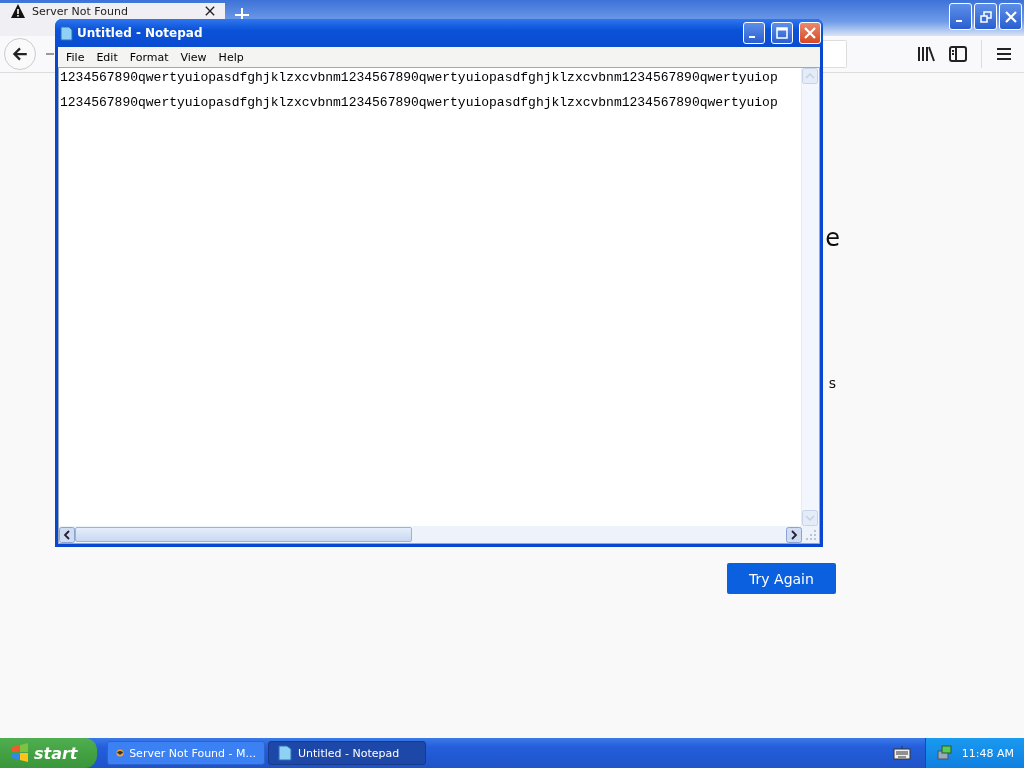  What do you see at coordinates (20, 753) in the screenshot?
I see `windows-flag-icon` at bounding box center [20, 753].